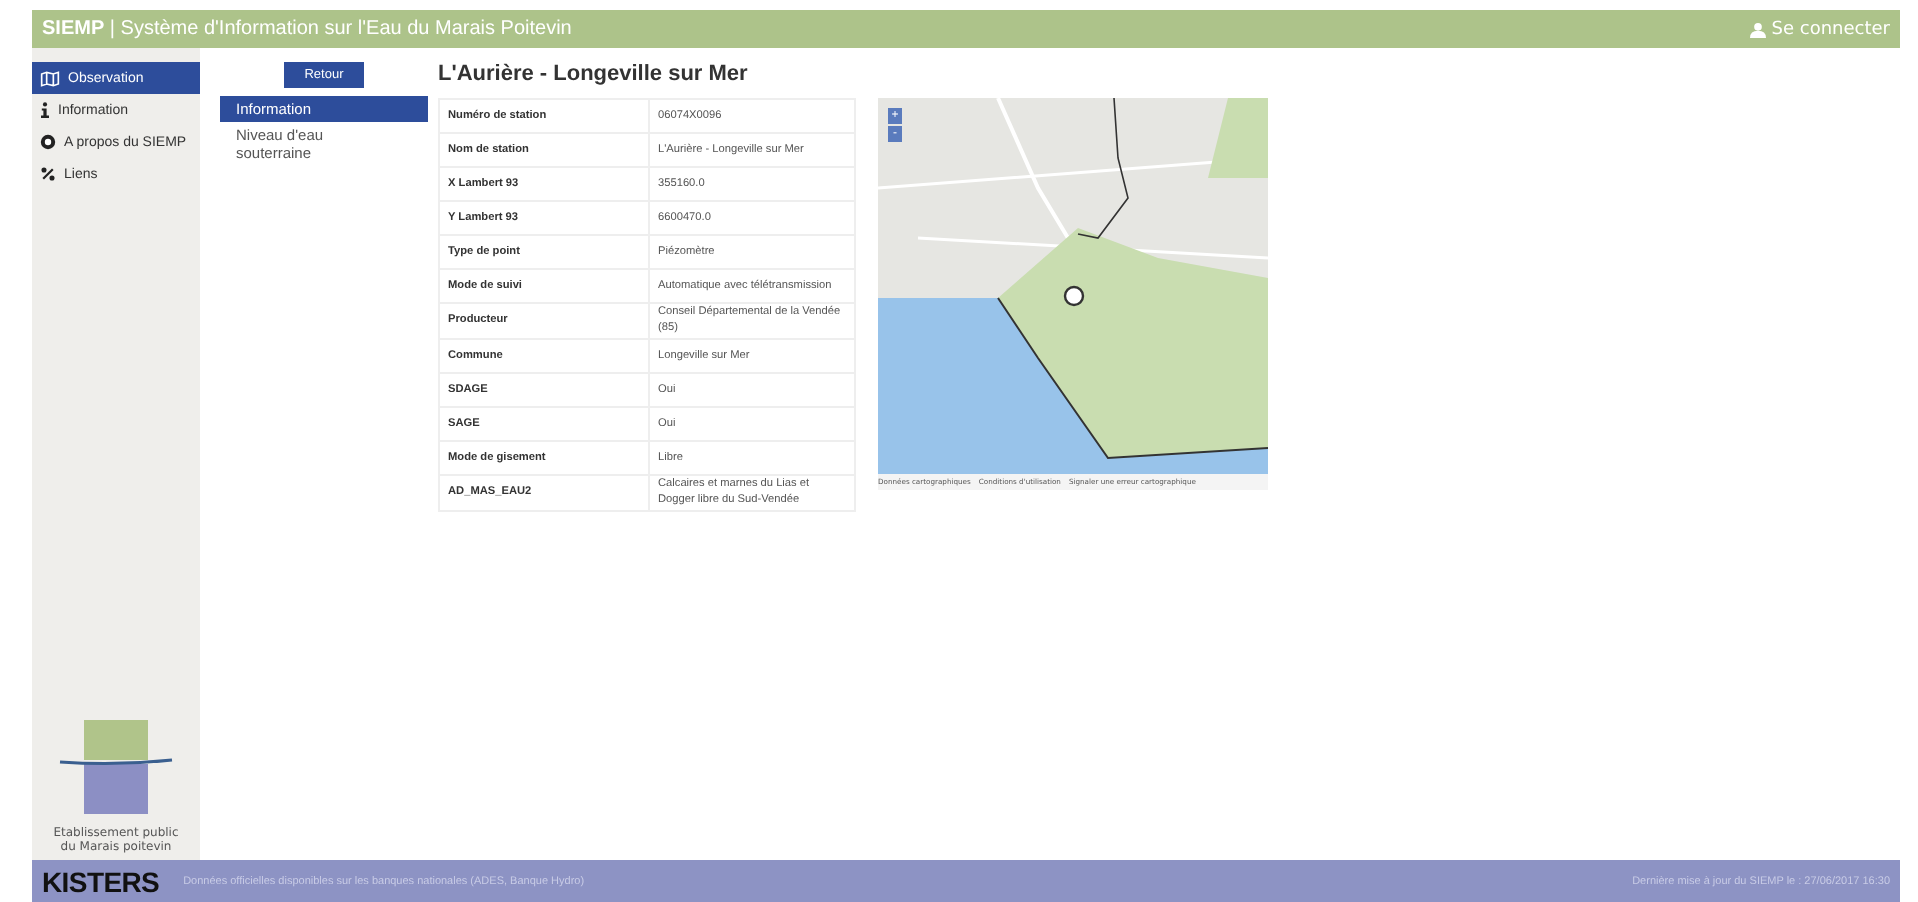  Describe the element at coordinates (50, 78) in the screenshot. I see `map-icon` at that location.